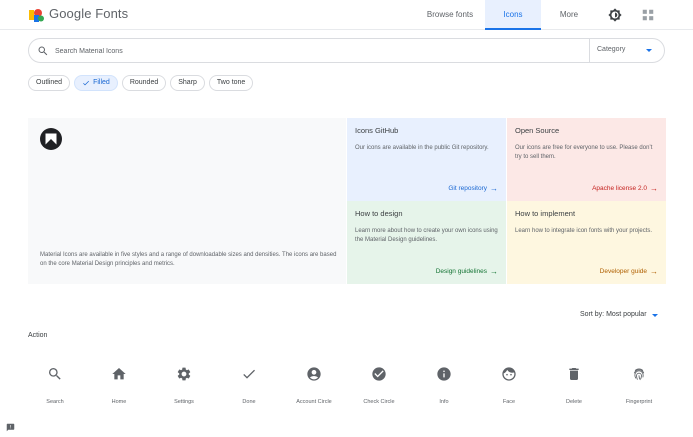 The height and width of the screenshot is (437, 693). What do you see at coordinates (467, 188) in the screenshot?
I see `link-label: Git repository` at bounding box center [467, 188].